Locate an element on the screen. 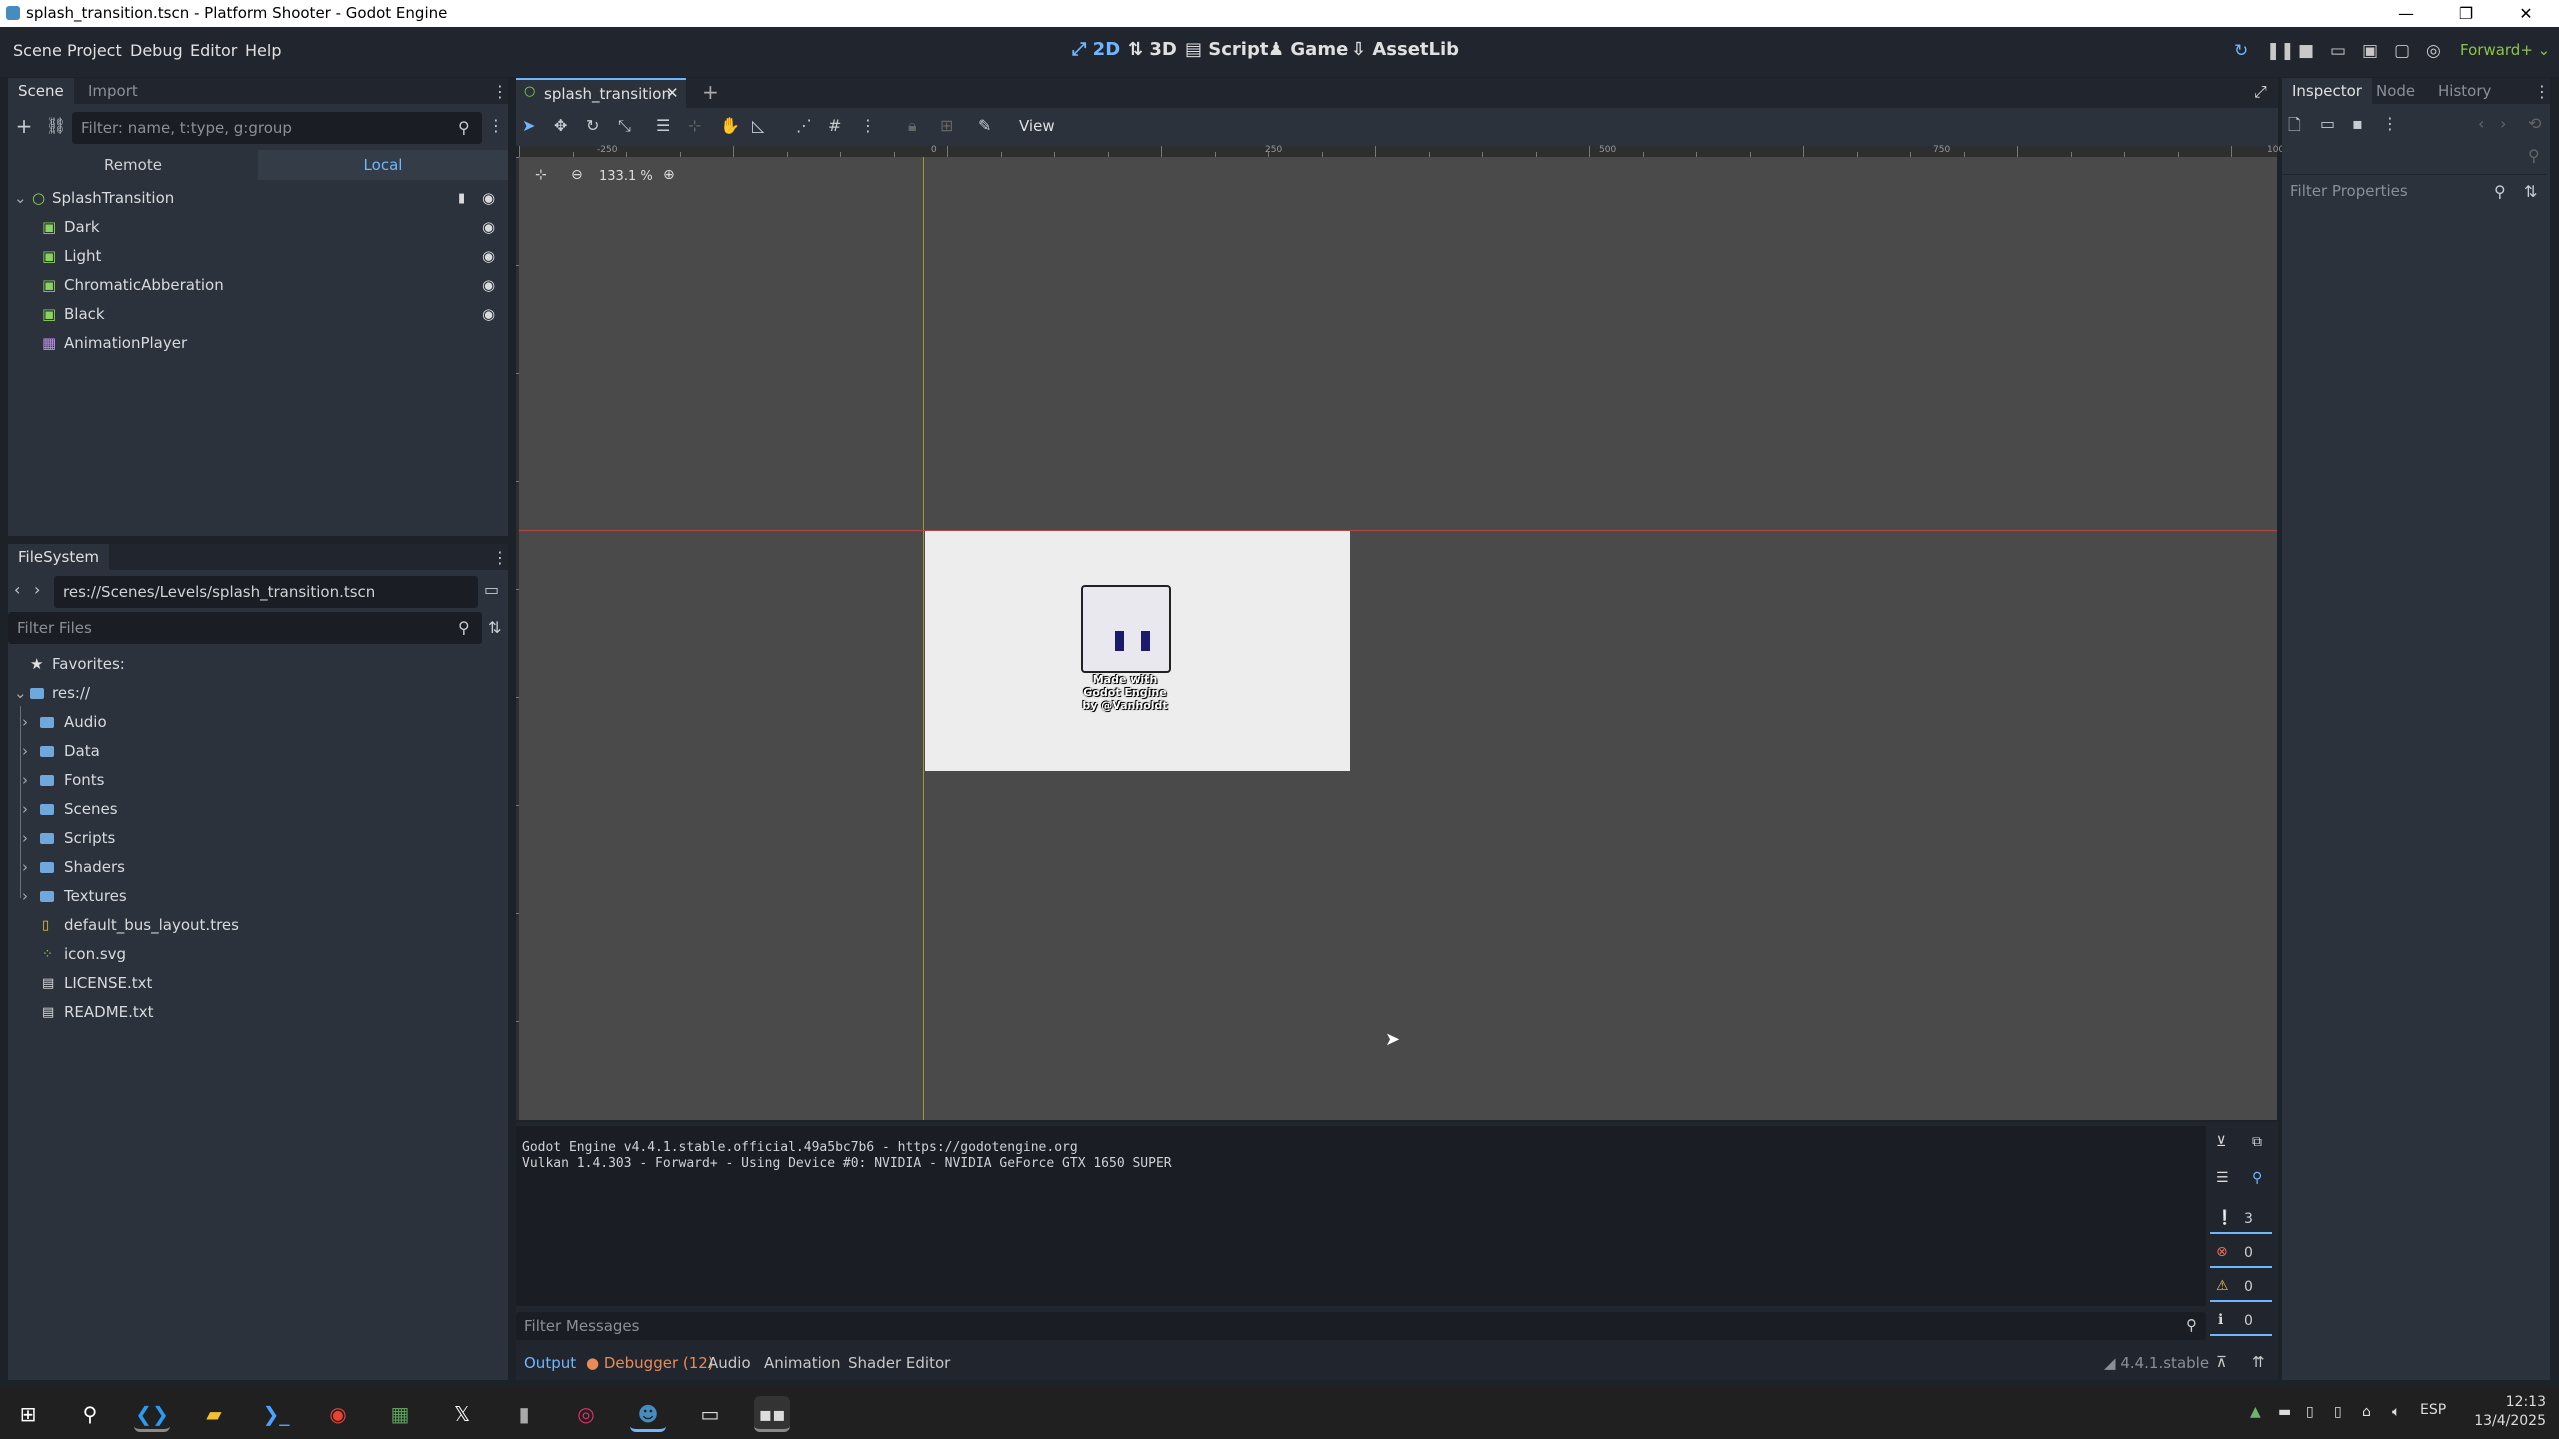 The width and height of the screenshot is (2559, 1439). workspace-3d: ⇅ 3D is located at coordinates (1152, 49).